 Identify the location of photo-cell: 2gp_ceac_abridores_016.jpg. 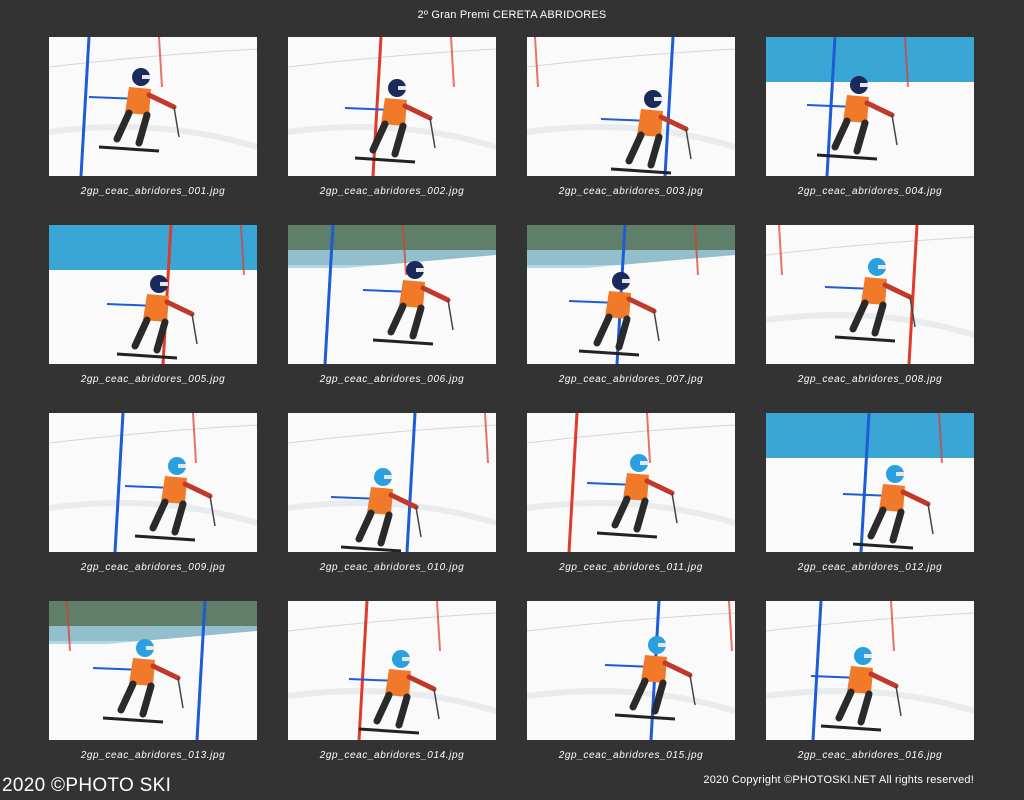
(870, 695).